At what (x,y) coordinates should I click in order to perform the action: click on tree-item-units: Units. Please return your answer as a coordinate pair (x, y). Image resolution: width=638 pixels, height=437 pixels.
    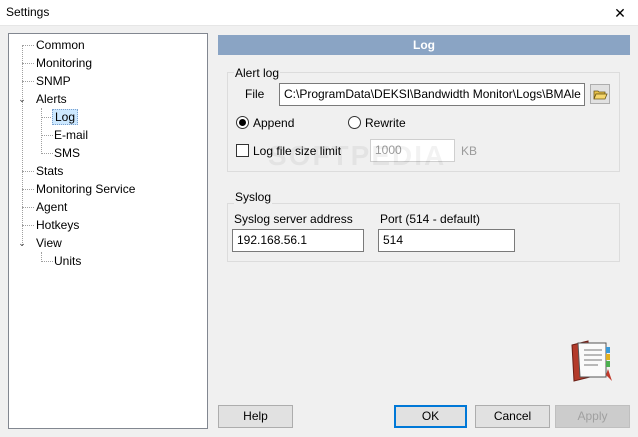
    Looking at the image, I should click on (67, 261).